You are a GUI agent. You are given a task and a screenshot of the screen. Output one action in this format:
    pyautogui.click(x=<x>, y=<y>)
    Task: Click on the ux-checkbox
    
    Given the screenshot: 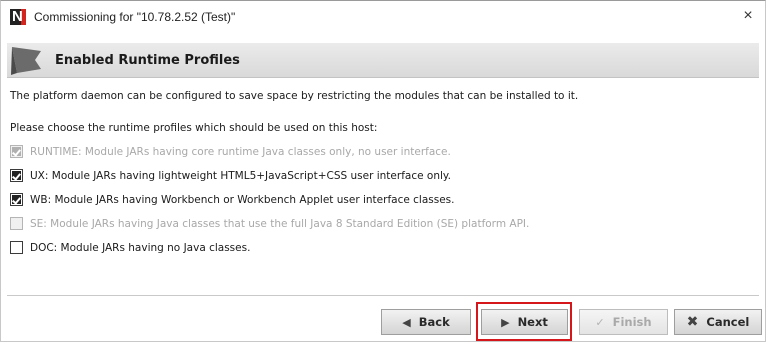 What is the action you would take?
    pyautogui.click(x=16, y=175)
    